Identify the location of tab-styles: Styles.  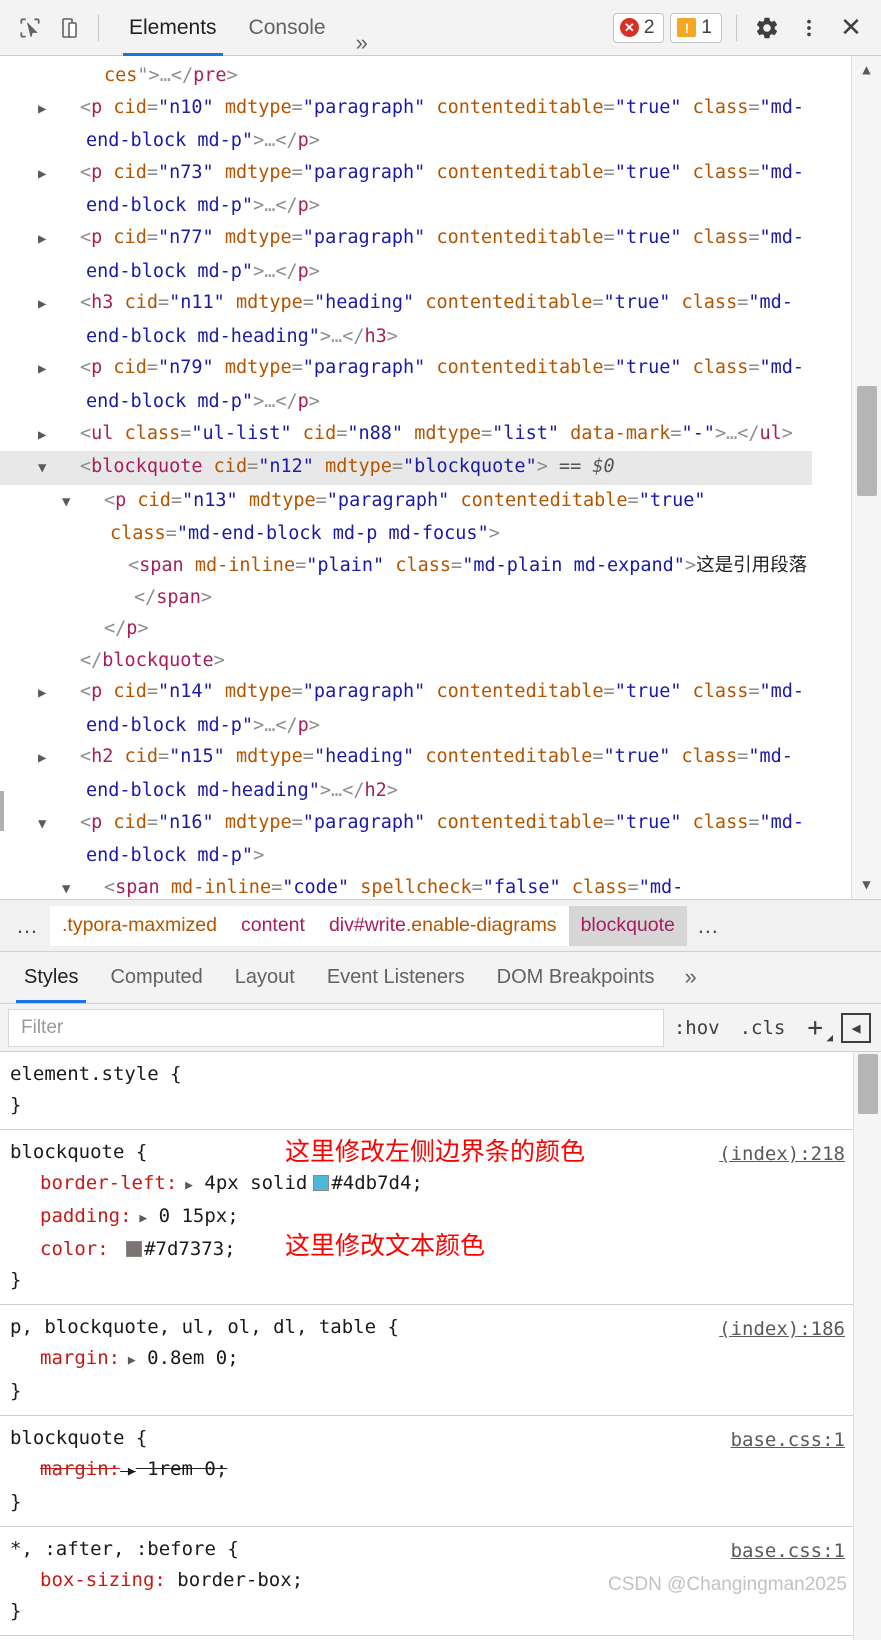
(51, 977).